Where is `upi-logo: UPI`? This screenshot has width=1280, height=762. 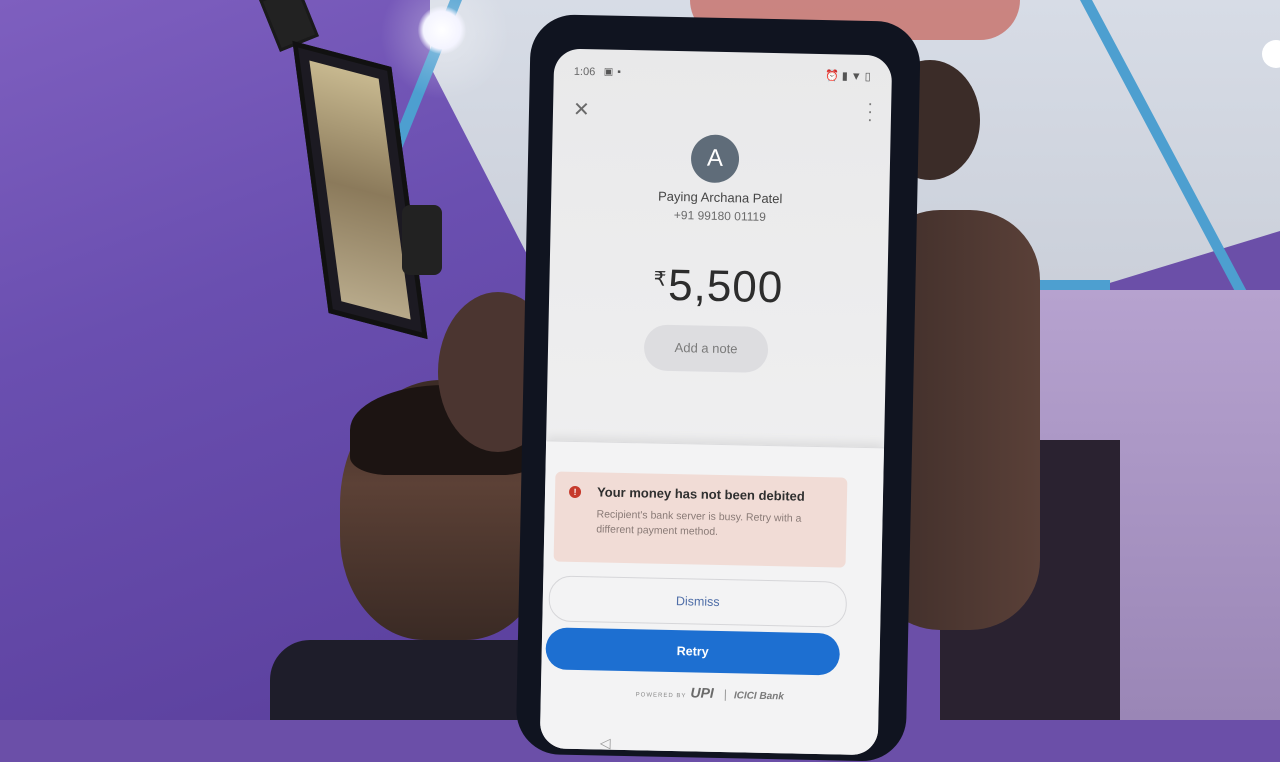
upi-logo: UPI is located at coordinates (702, 692).